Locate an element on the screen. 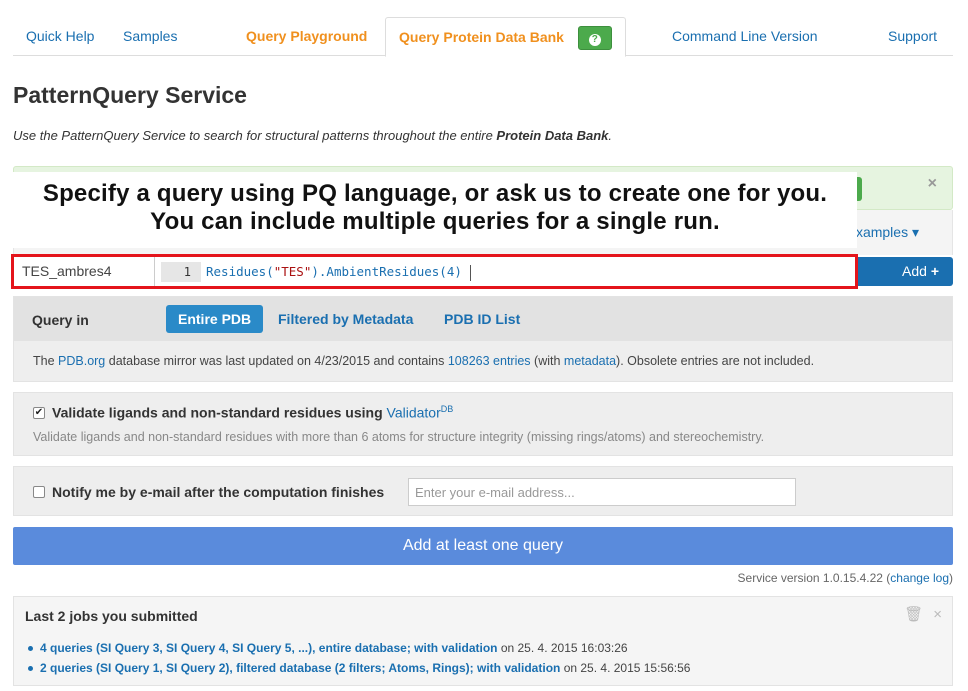  code-token: Residues( is located at coordinates (240, 271).